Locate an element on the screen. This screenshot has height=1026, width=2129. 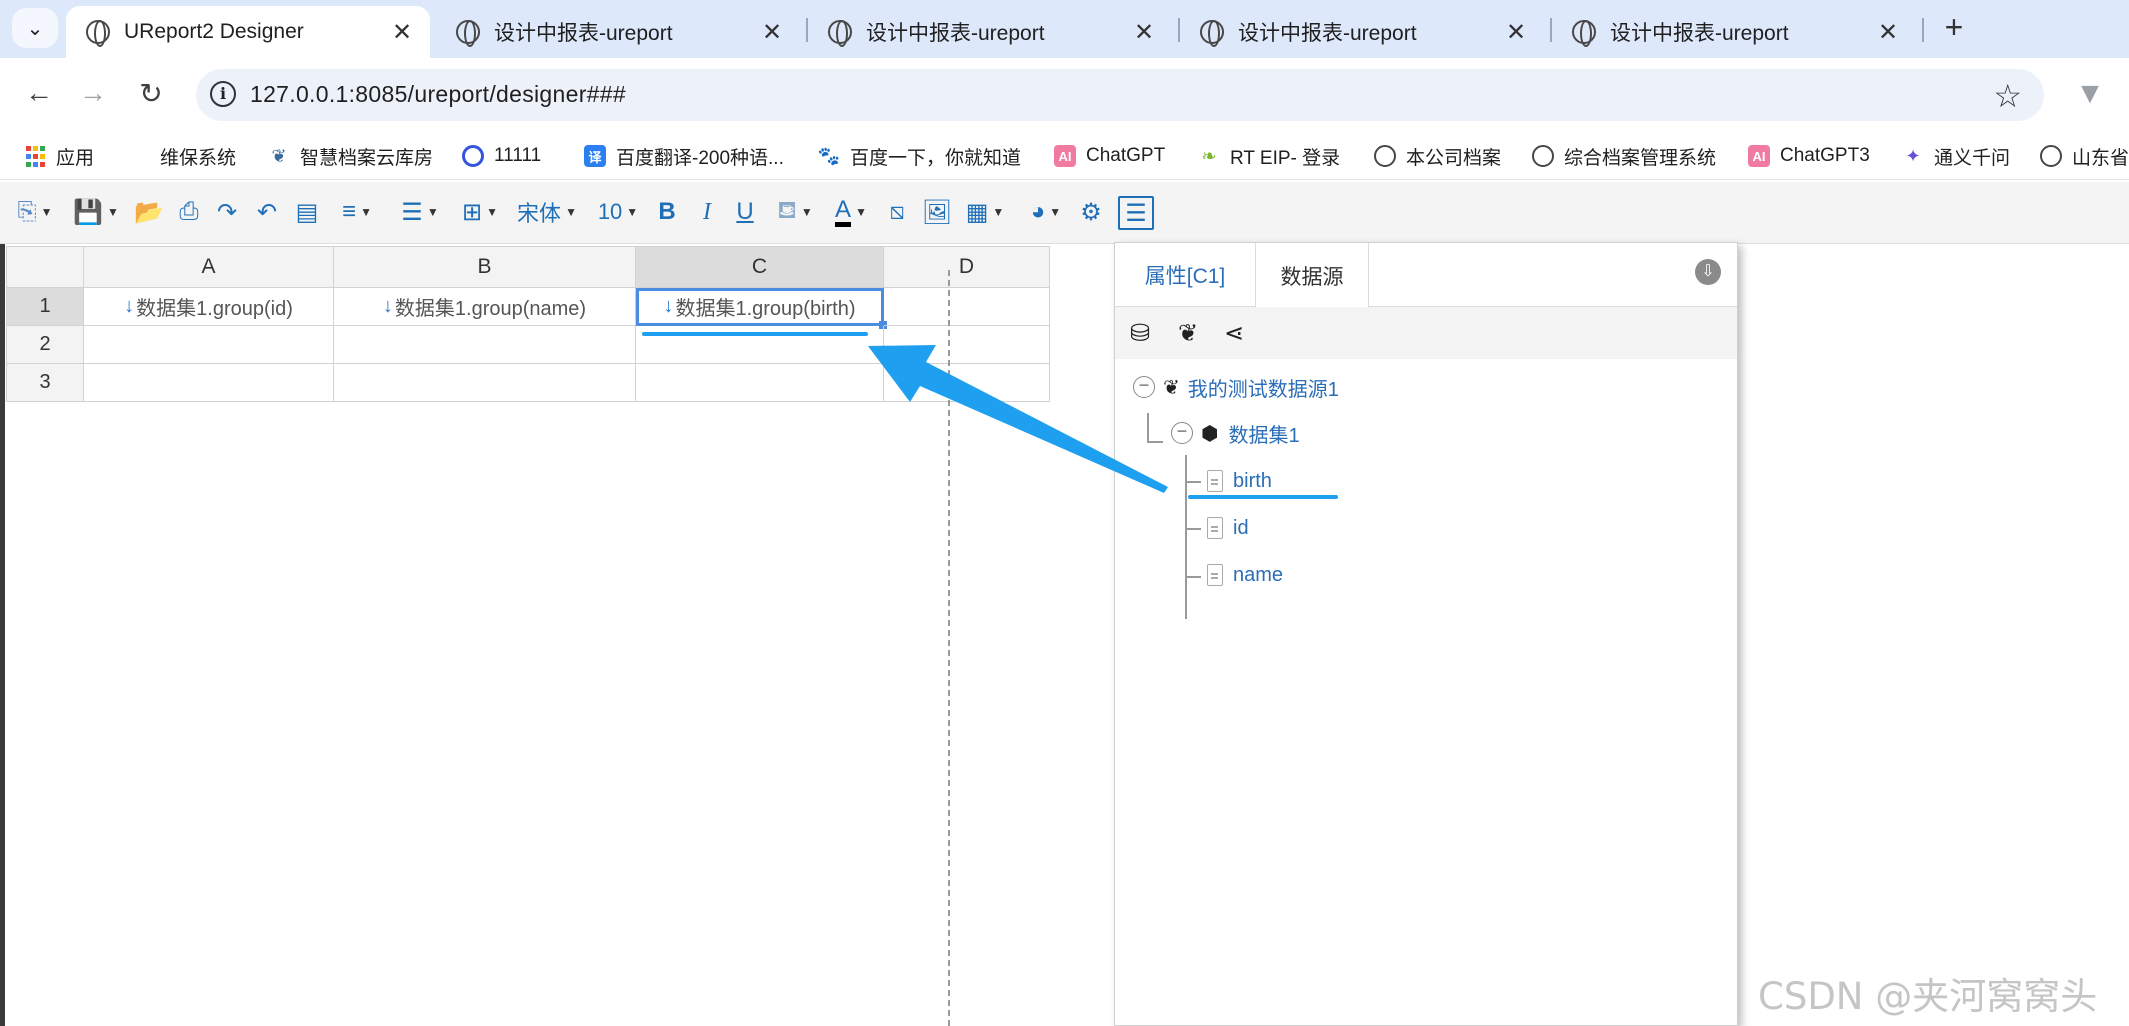
arrow-shape is located at coordinates (1018, 419).